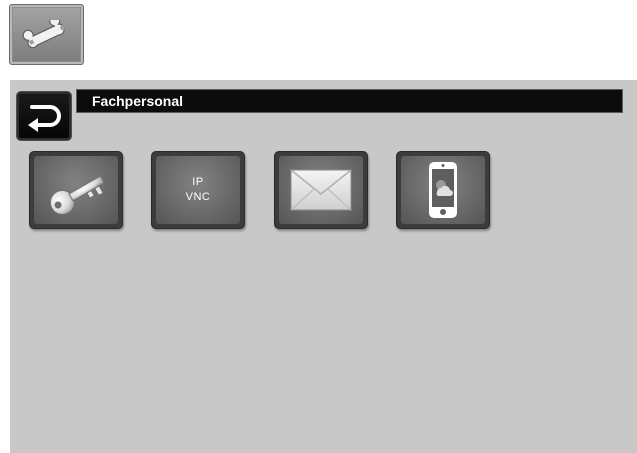 The width and height of the screenshot is (637, 453). I want to click on envelope-icon, so click(321, 190).